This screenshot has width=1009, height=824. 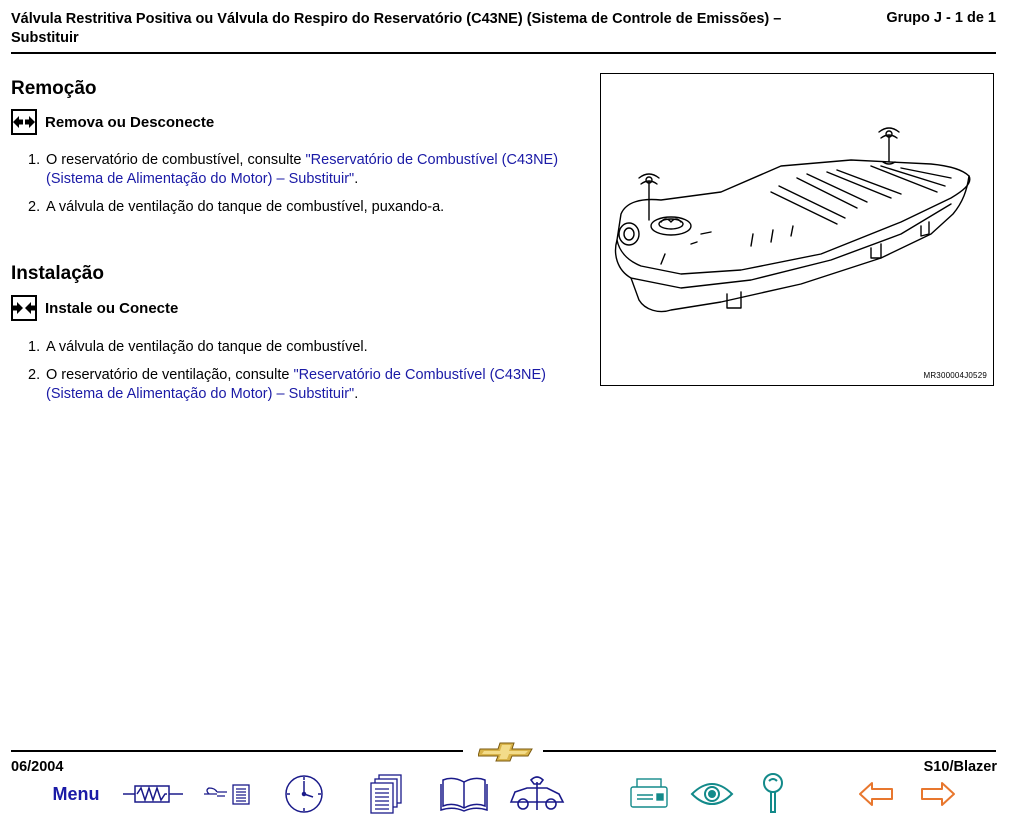 I want to click on removal-heading: Remoção, so click(x=54, y=88).